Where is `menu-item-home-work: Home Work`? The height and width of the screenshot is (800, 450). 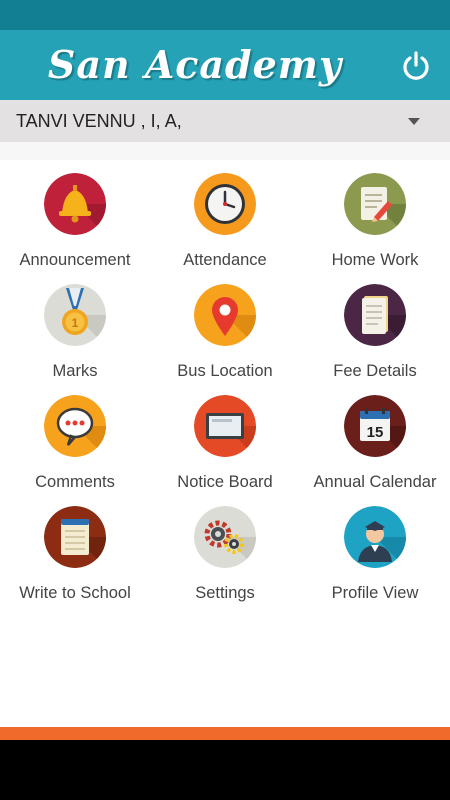
menu-item-home-work: Home Work is located at coordinates (375, 215).